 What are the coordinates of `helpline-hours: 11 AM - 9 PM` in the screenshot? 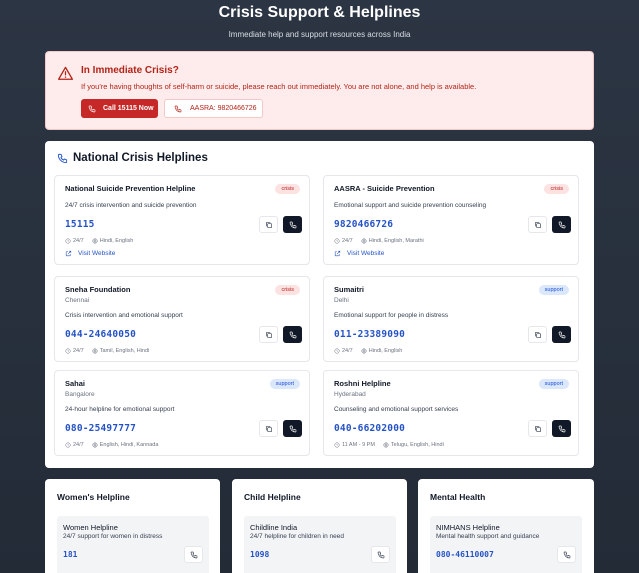 It's located at (358, 445).